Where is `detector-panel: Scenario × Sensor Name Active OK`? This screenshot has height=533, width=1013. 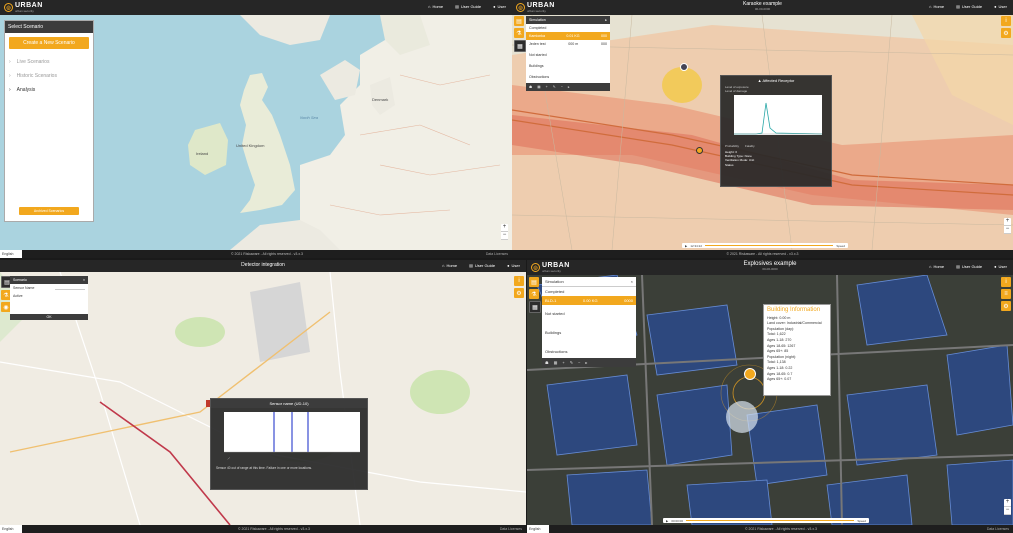 detector-panel: Scenario × Sensor Name Active OK is located at coordinates (49, 298).